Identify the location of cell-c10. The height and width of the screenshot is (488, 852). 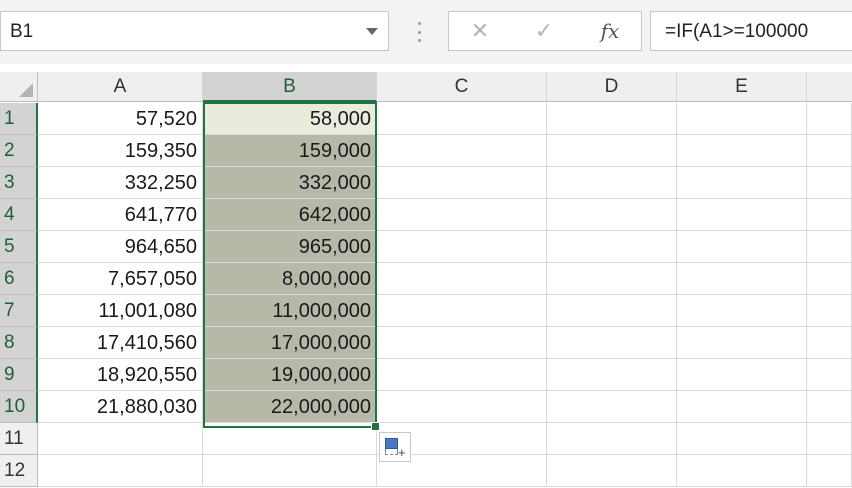
(462, 407).